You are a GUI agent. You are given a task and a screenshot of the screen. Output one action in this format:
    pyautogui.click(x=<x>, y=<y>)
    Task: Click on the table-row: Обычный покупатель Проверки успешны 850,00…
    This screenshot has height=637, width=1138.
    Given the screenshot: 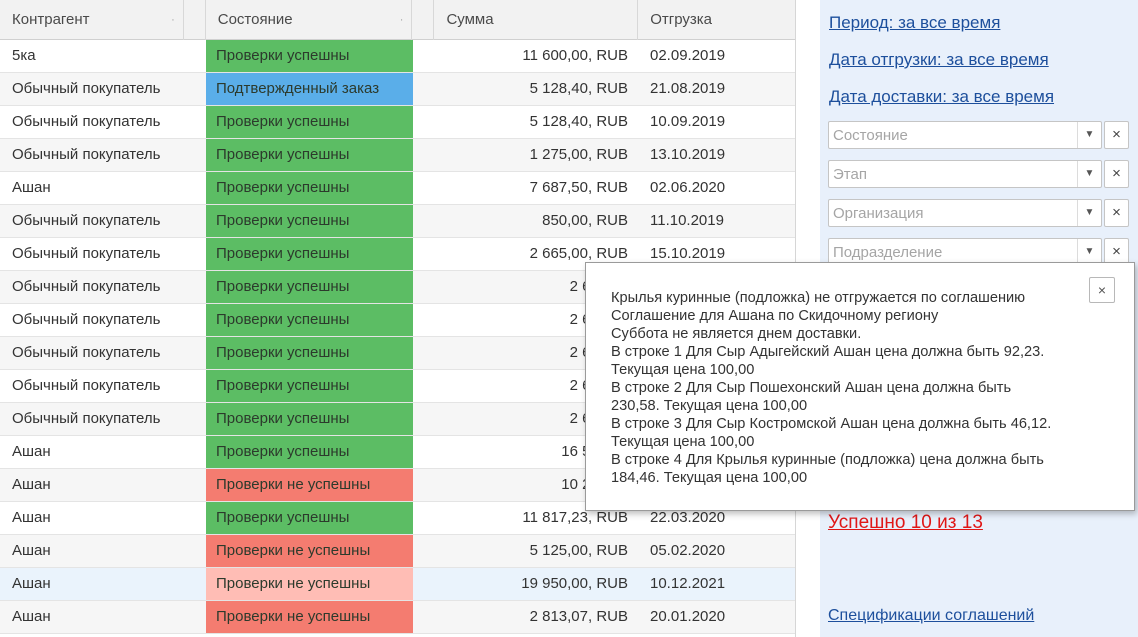 What is the action you would take?
    pyautogui.click(x=397, y=221)
    